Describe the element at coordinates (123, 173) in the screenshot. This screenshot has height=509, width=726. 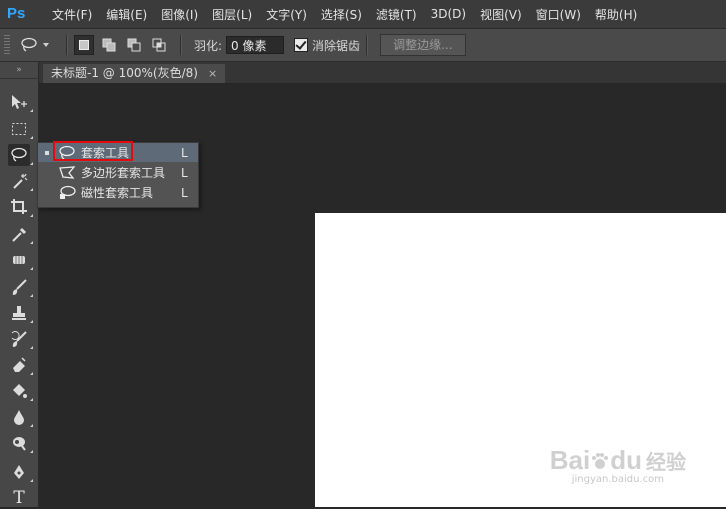
I see `flyout-item-label: 多边形套索工具` at that location.